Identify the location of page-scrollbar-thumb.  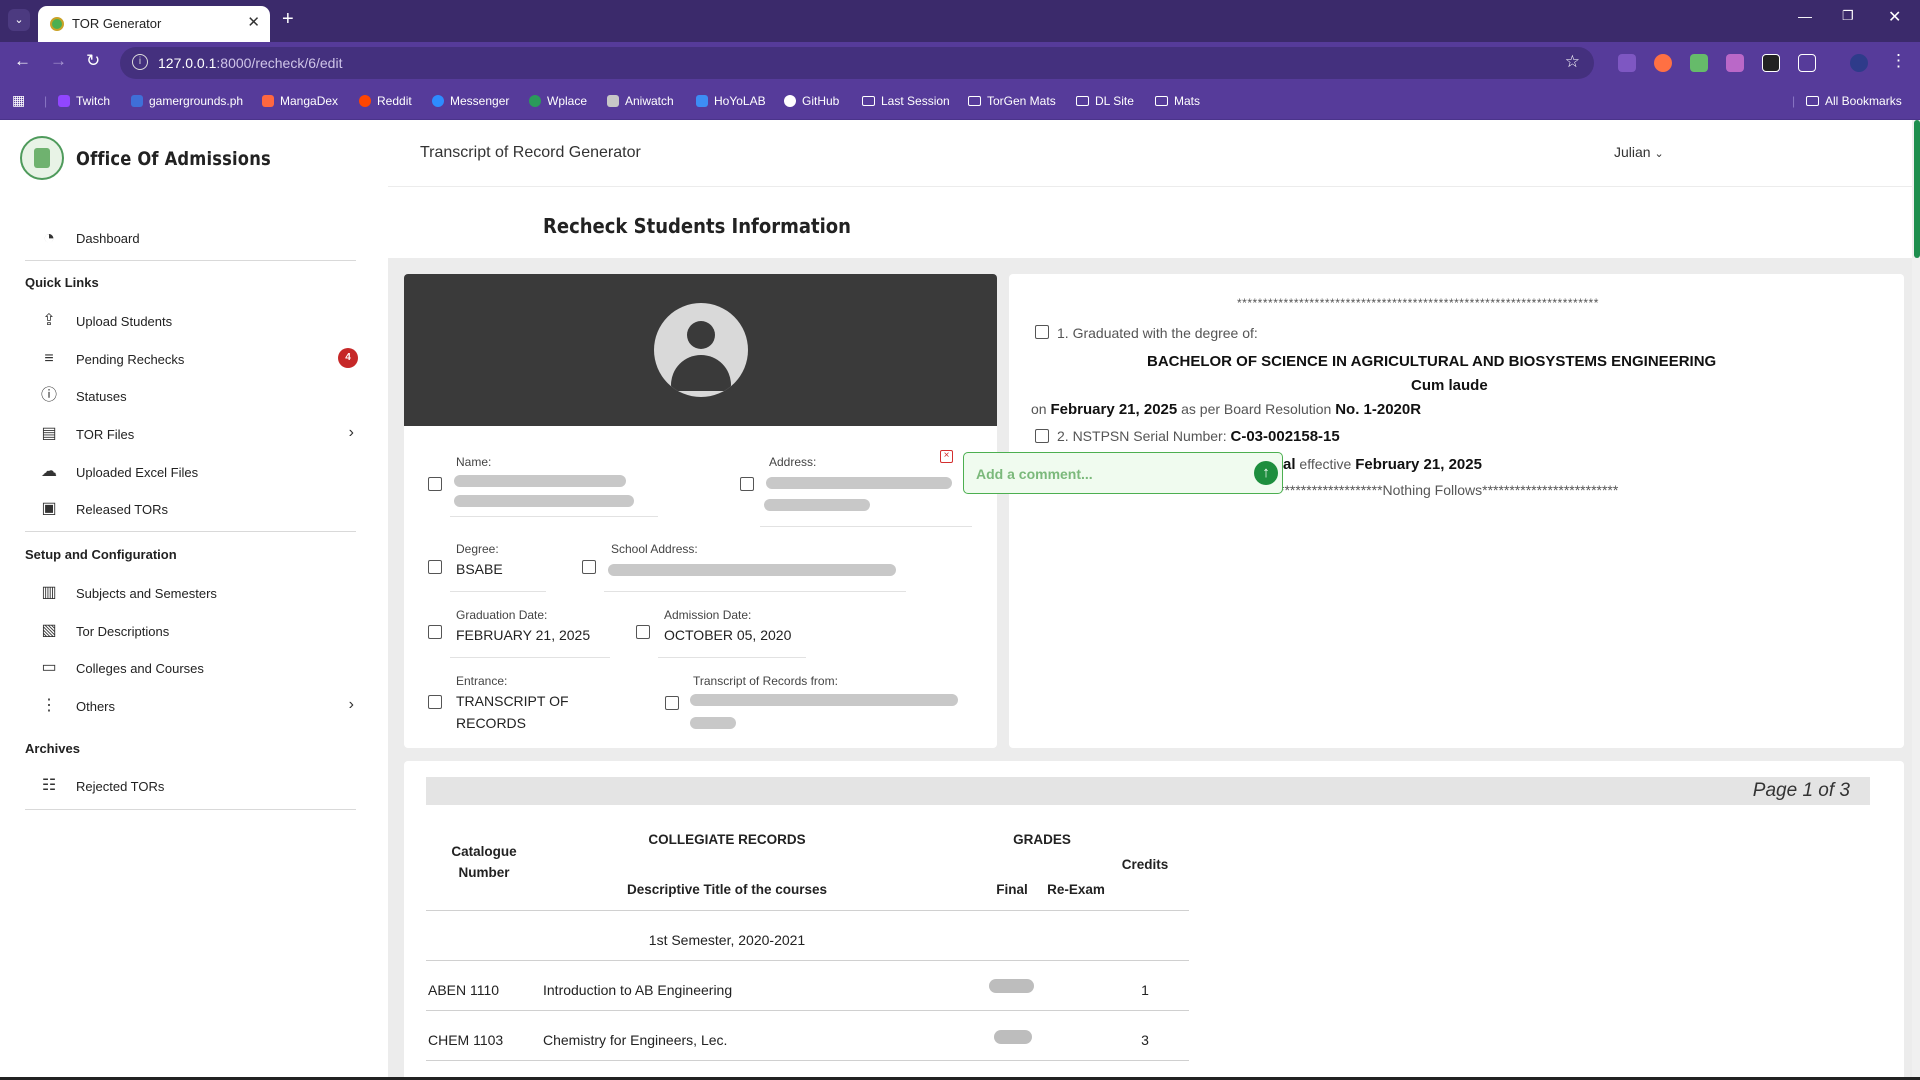
(1917, 189).